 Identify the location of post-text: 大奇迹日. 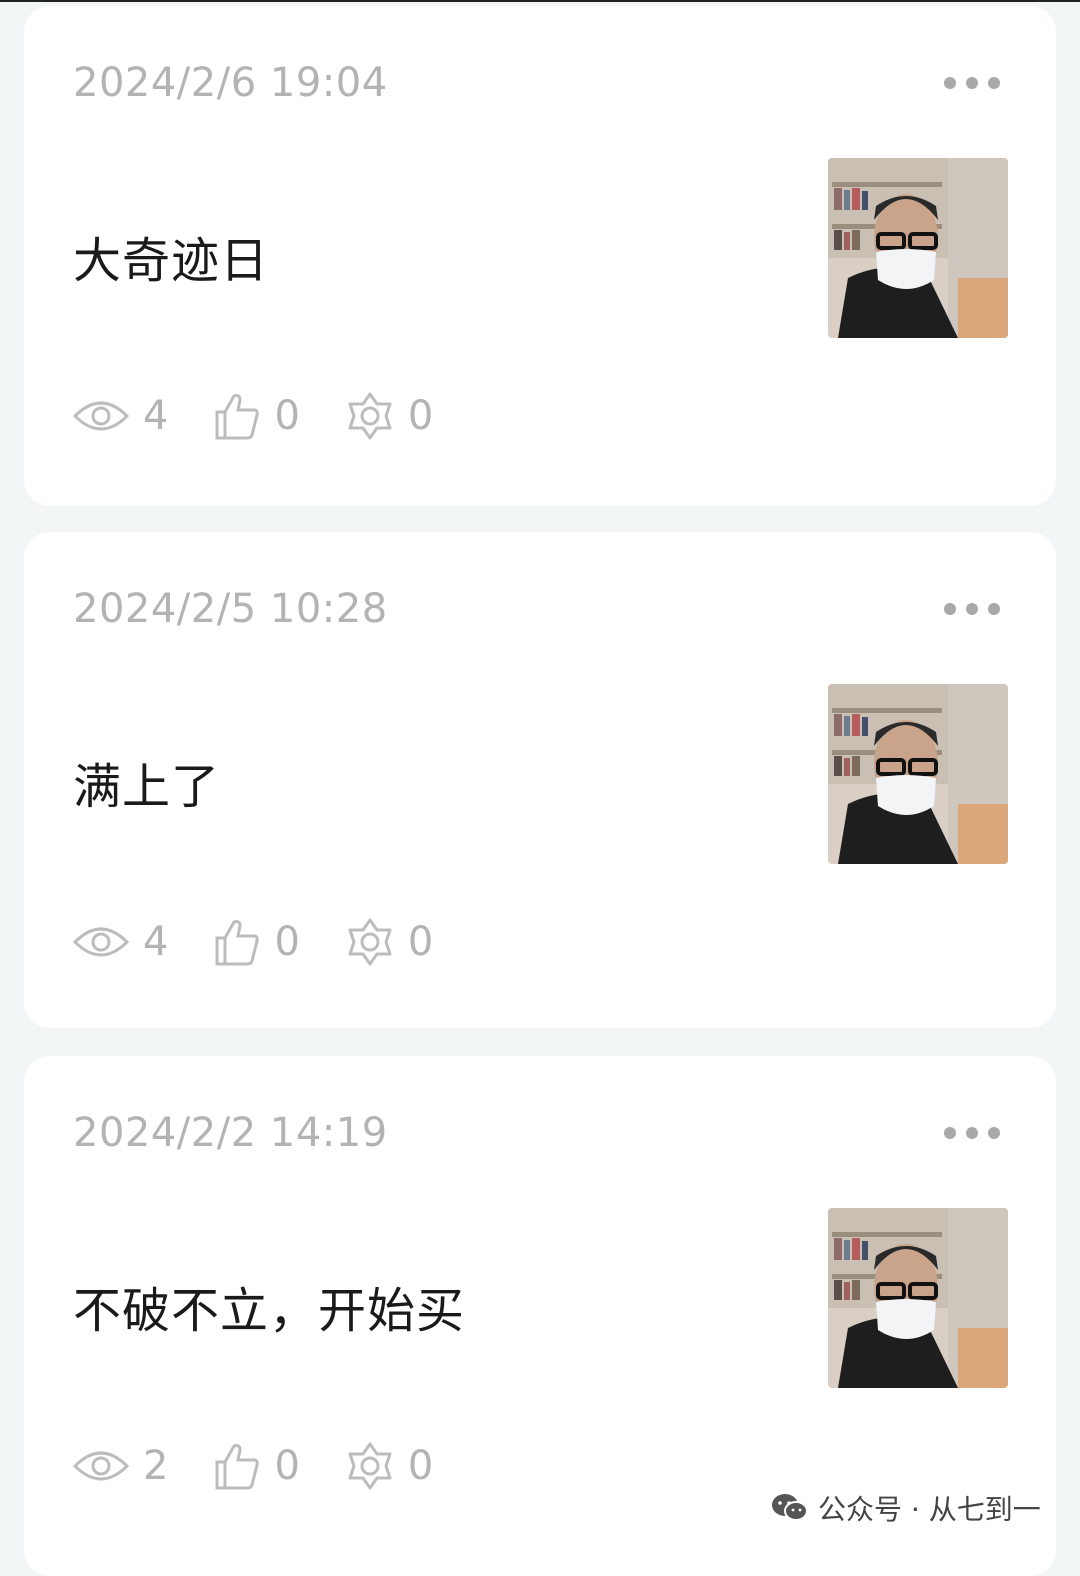
(171, 256).